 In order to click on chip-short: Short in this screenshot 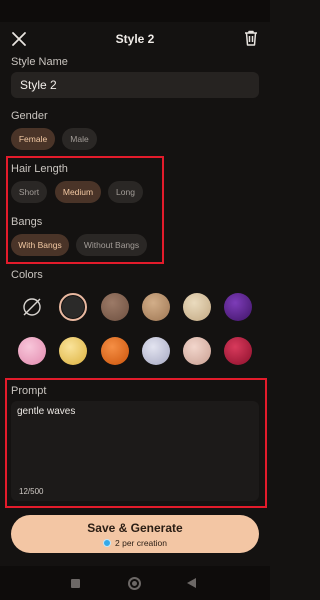, I will do `click(29, 192)`.